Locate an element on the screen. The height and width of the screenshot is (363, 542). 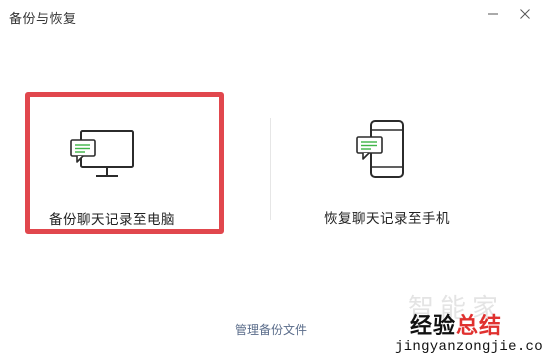
close-button is located at coordinates (525, 14).